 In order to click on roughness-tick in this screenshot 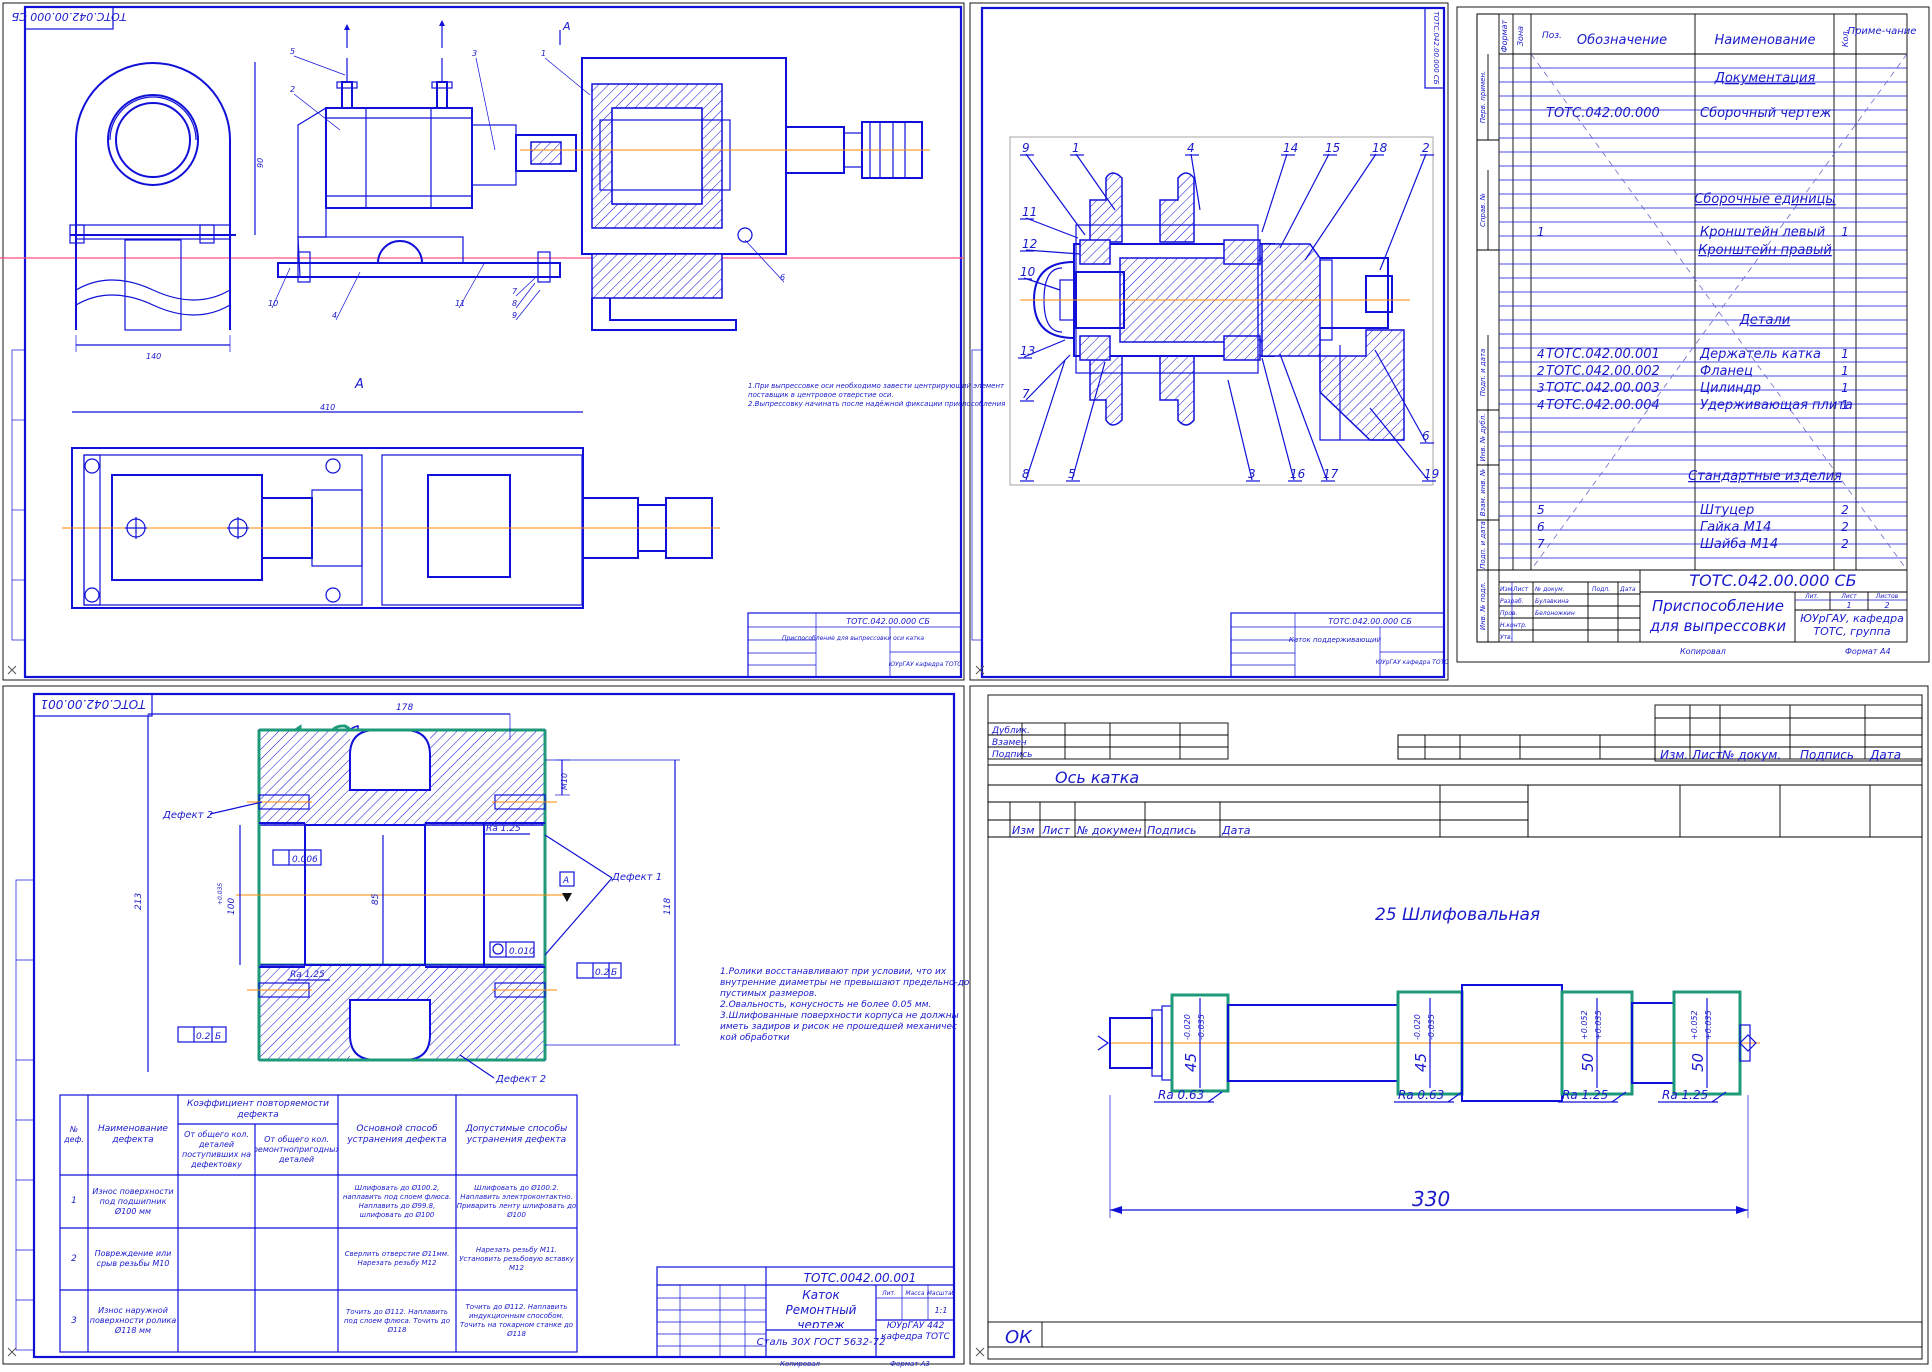, I will do `click(1215, 1097)`.